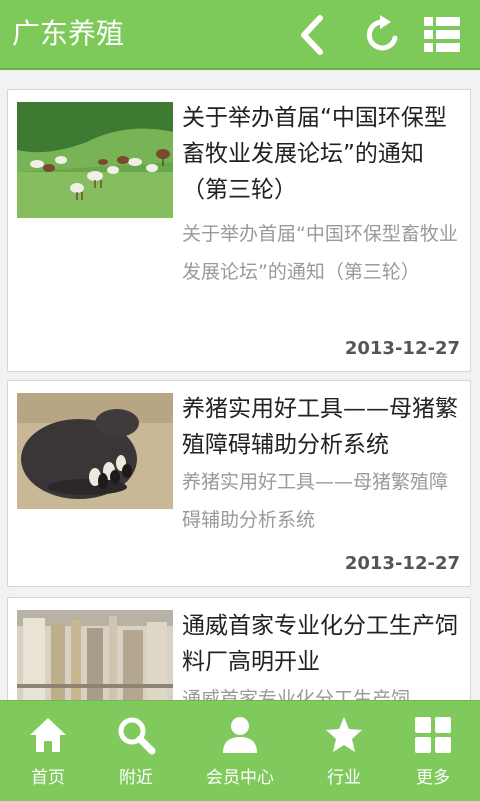 Image resolution: width=480 pixels, height=801 pixels. I want to click on tab-member-center-label: 会员中心, so click(240, 778).